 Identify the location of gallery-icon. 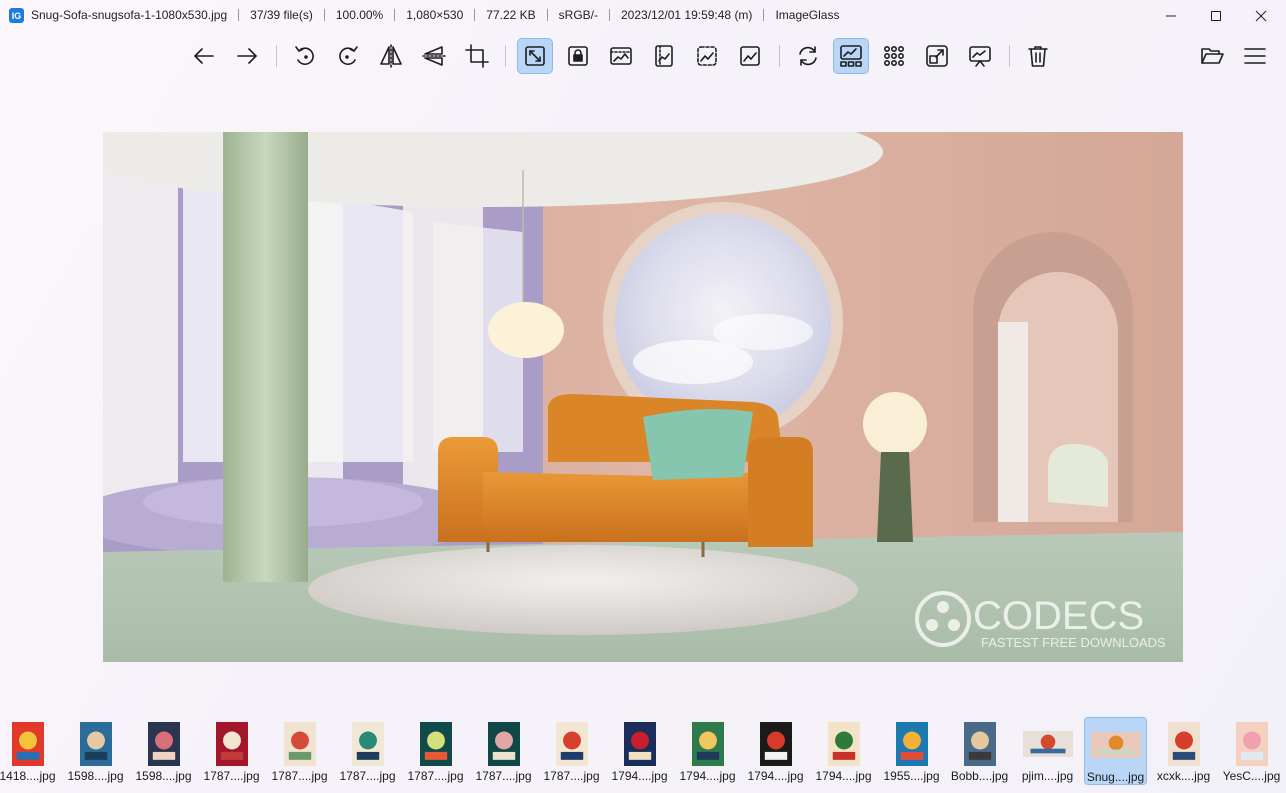
(851, 56).